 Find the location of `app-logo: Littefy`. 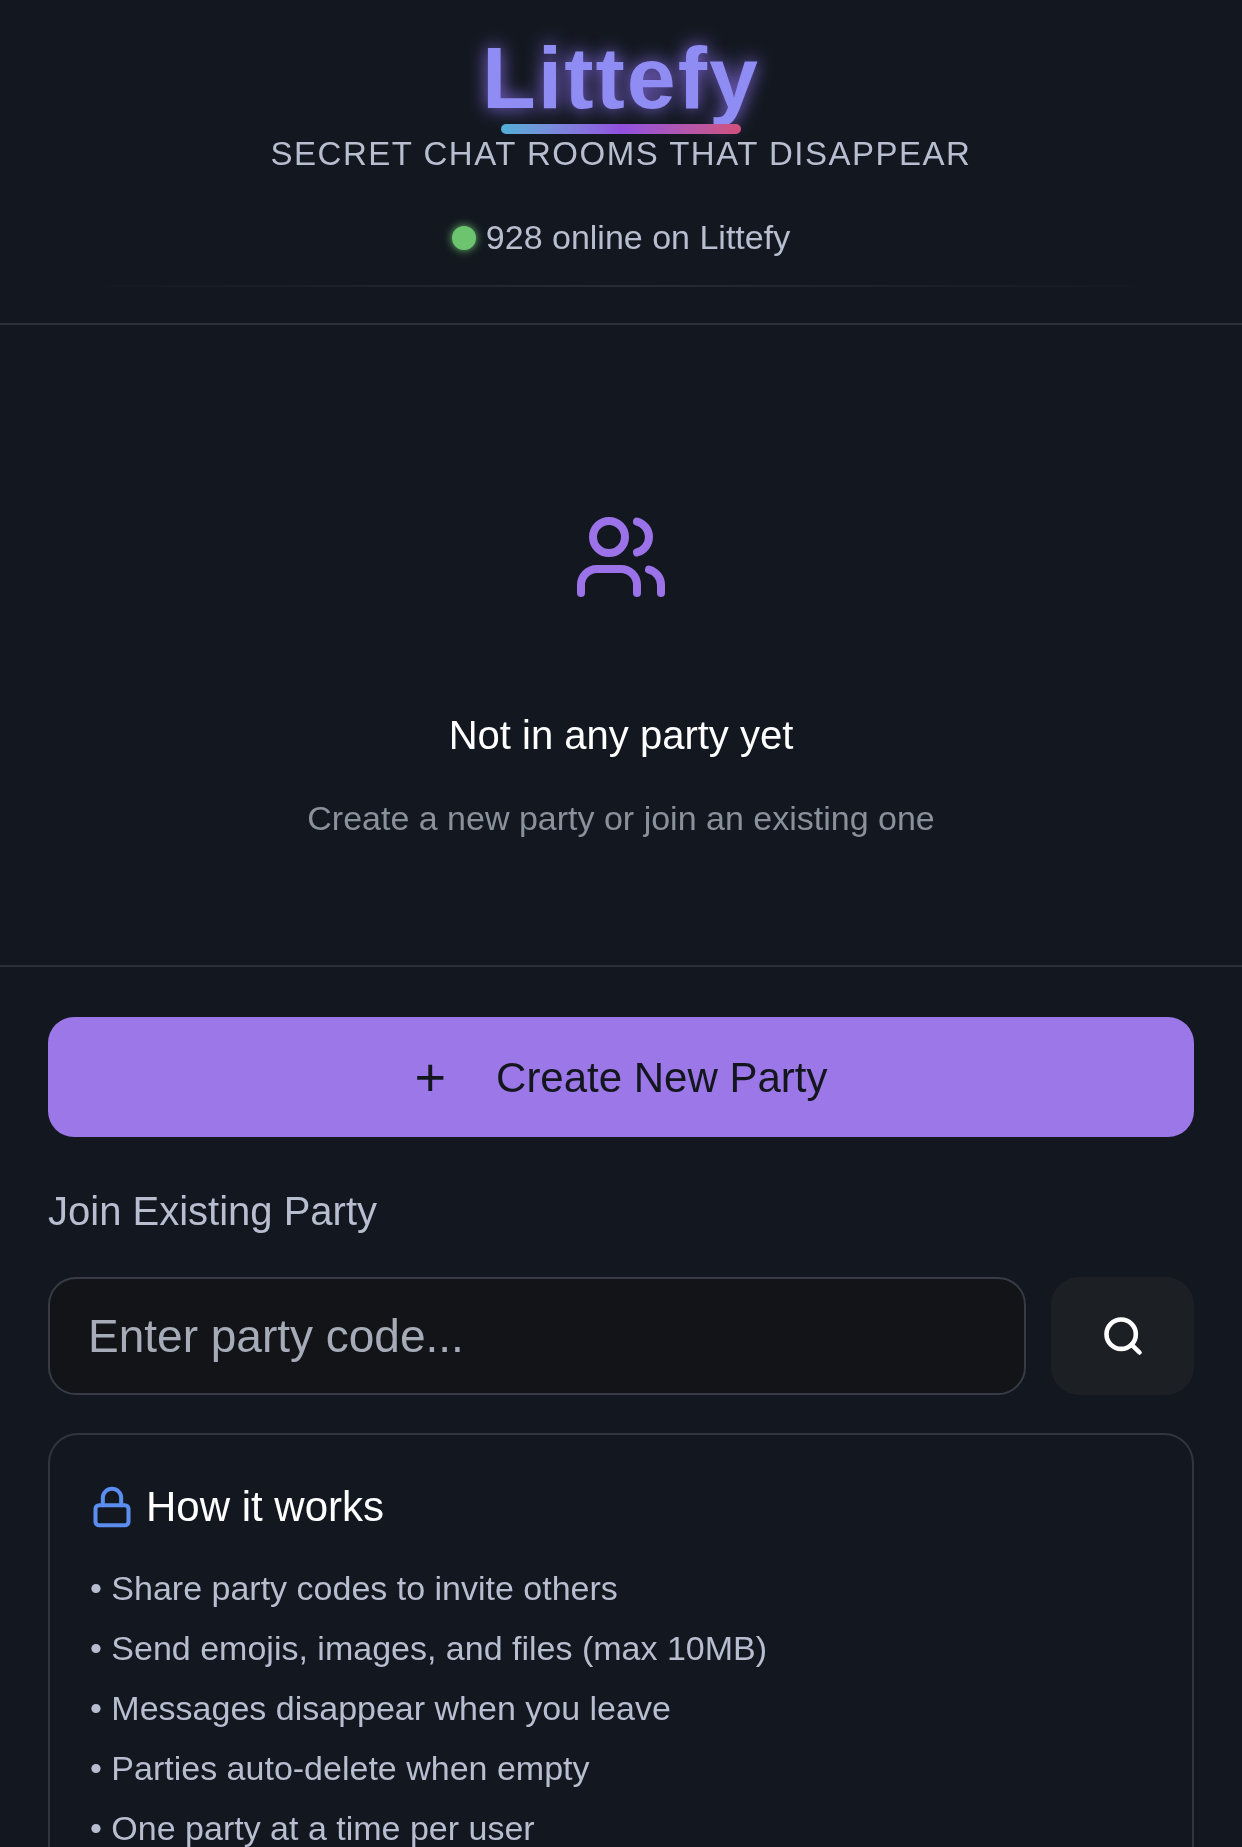

app-logo: Littefy is located at coordinates (621, 78).